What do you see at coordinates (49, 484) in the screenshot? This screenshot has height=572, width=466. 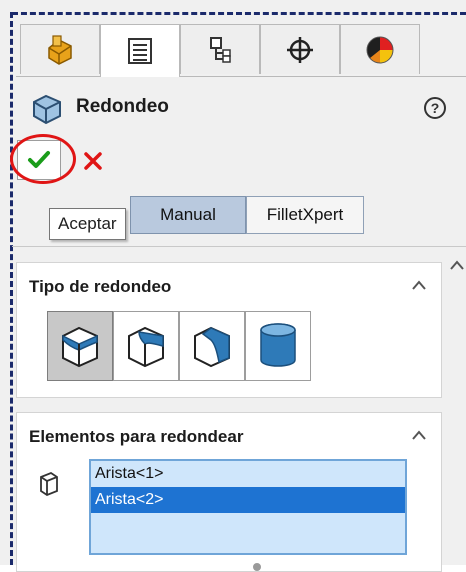 I see `edge-selection-icon` at bounding box center [49, 484].